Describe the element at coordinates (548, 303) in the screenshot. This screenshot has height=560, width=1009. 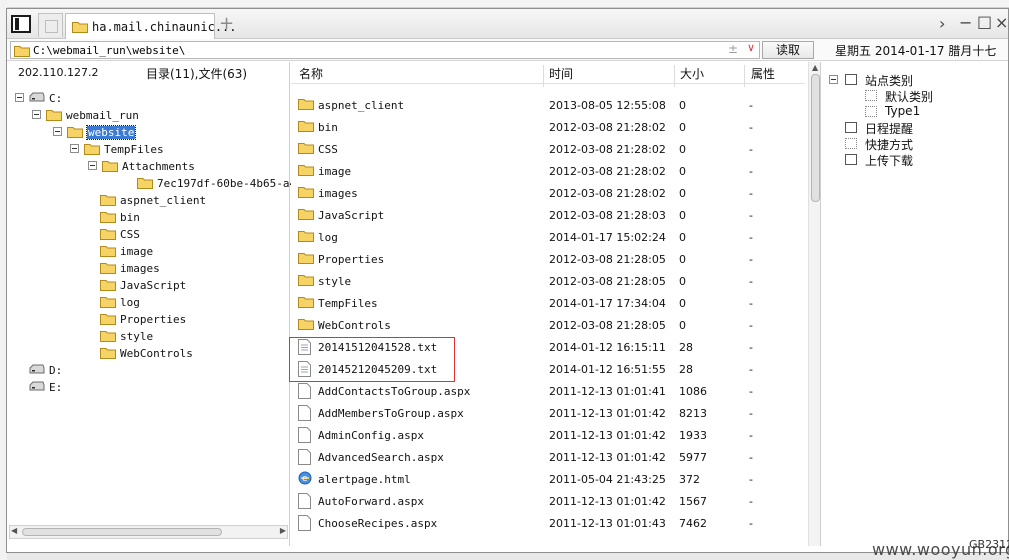
I see `table-row: TempFiles 2014-01-17 17:34:04 0 -` at that location.